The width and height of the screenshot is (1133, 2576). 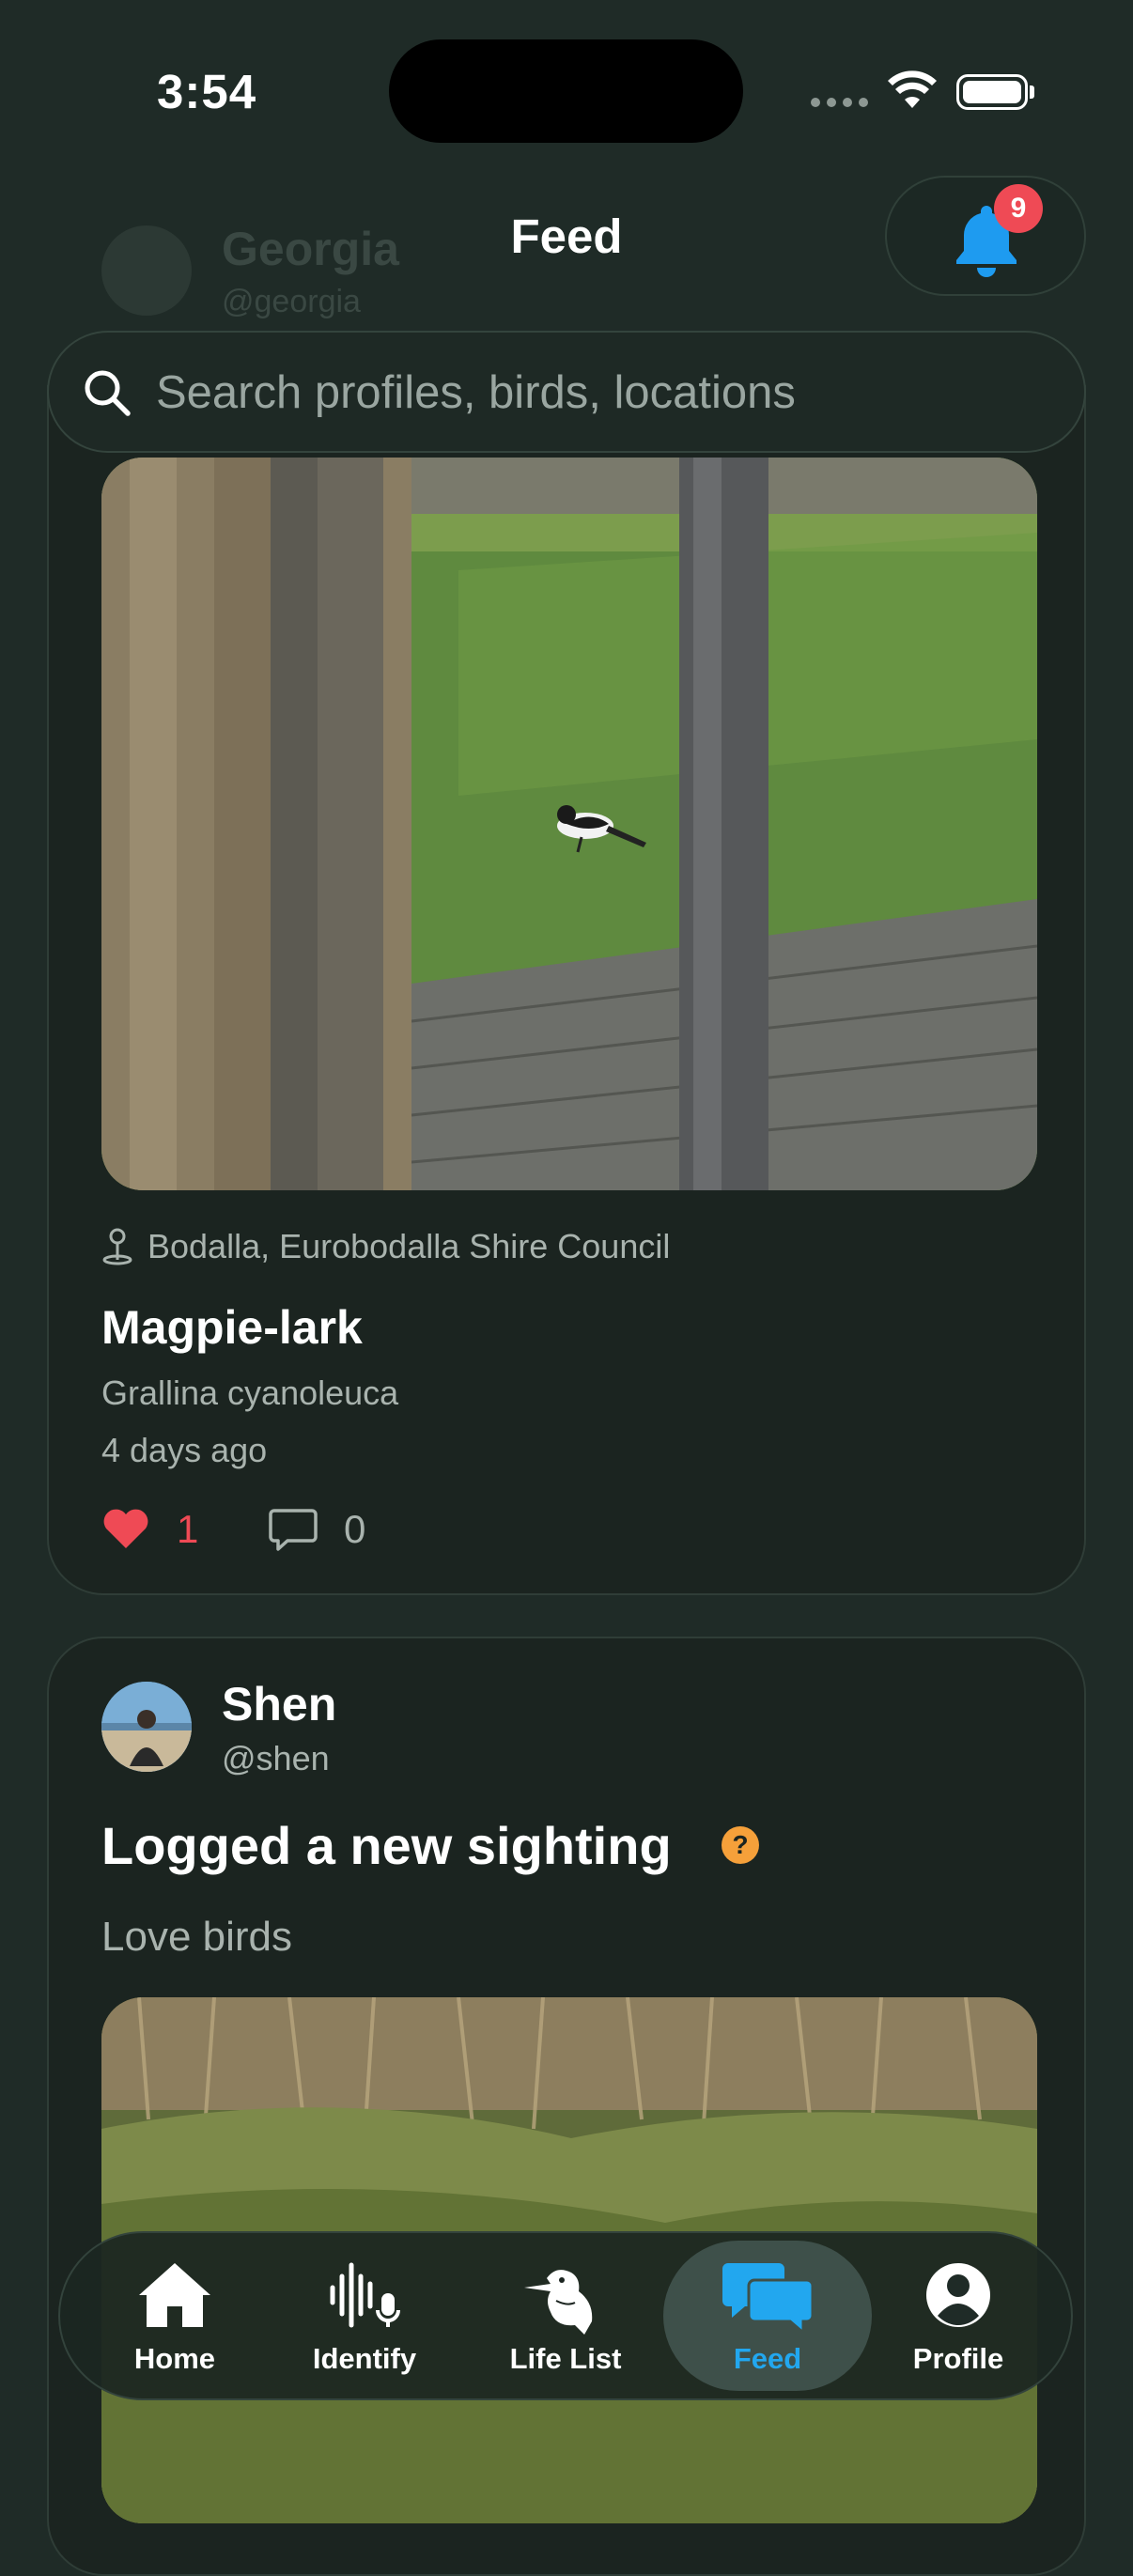 I want to click on post-title: Logged a new sighting, so click(x=386, y=1846).